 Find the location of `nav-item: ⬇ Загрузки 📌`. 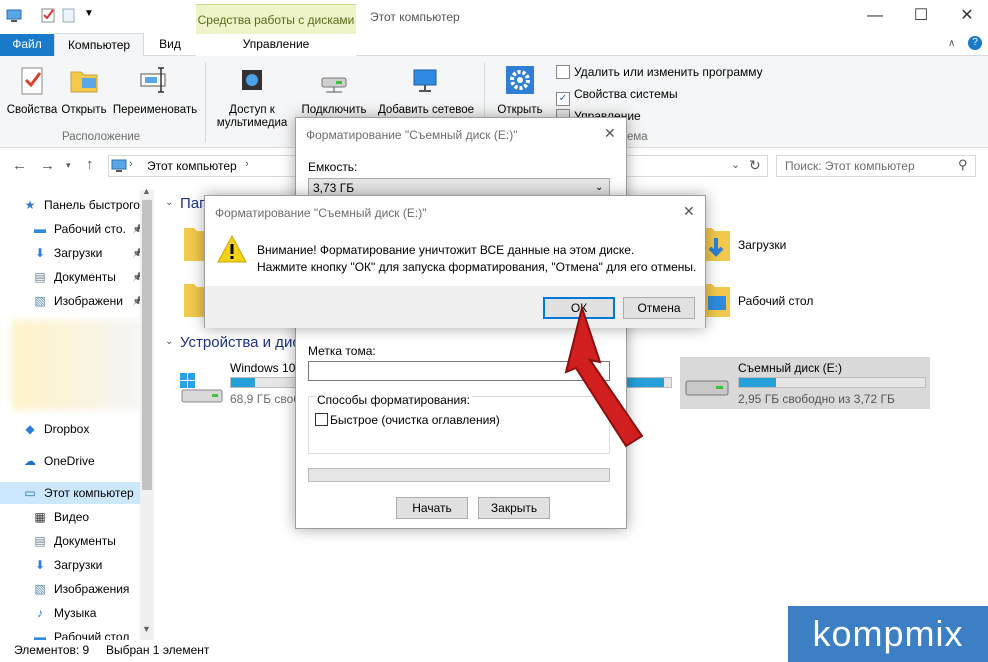

nav-item: ⬇ Загрузки 📌 is located at coordinates (87, 253).